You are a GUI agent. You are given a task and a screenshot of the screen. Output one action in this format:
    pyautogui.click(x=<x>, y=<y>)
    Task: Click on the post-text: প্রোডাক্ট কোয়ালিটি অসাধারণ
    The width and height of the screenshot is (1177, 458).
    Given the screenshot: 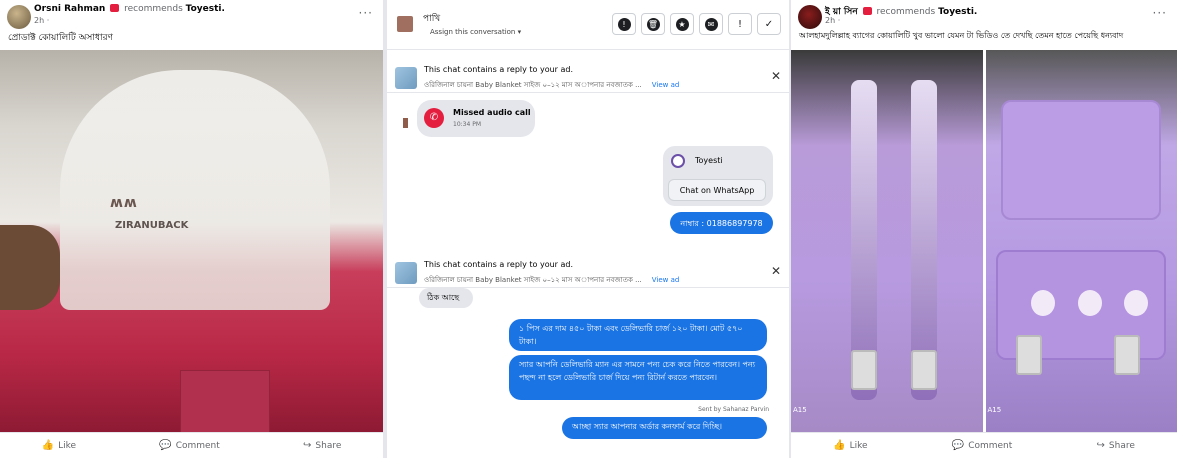 What is the action you would take?
    pyautogui.click(x=60, y=38)
    